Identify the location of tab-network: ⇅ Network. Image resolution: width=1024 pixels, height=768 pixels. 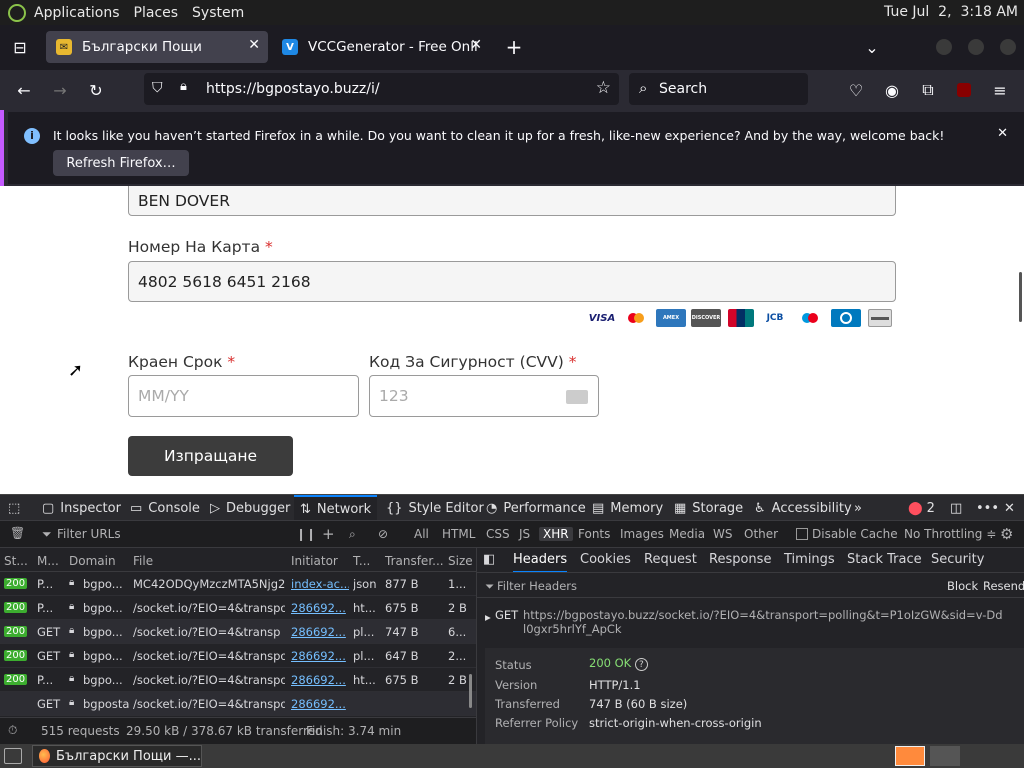
(336, 508).